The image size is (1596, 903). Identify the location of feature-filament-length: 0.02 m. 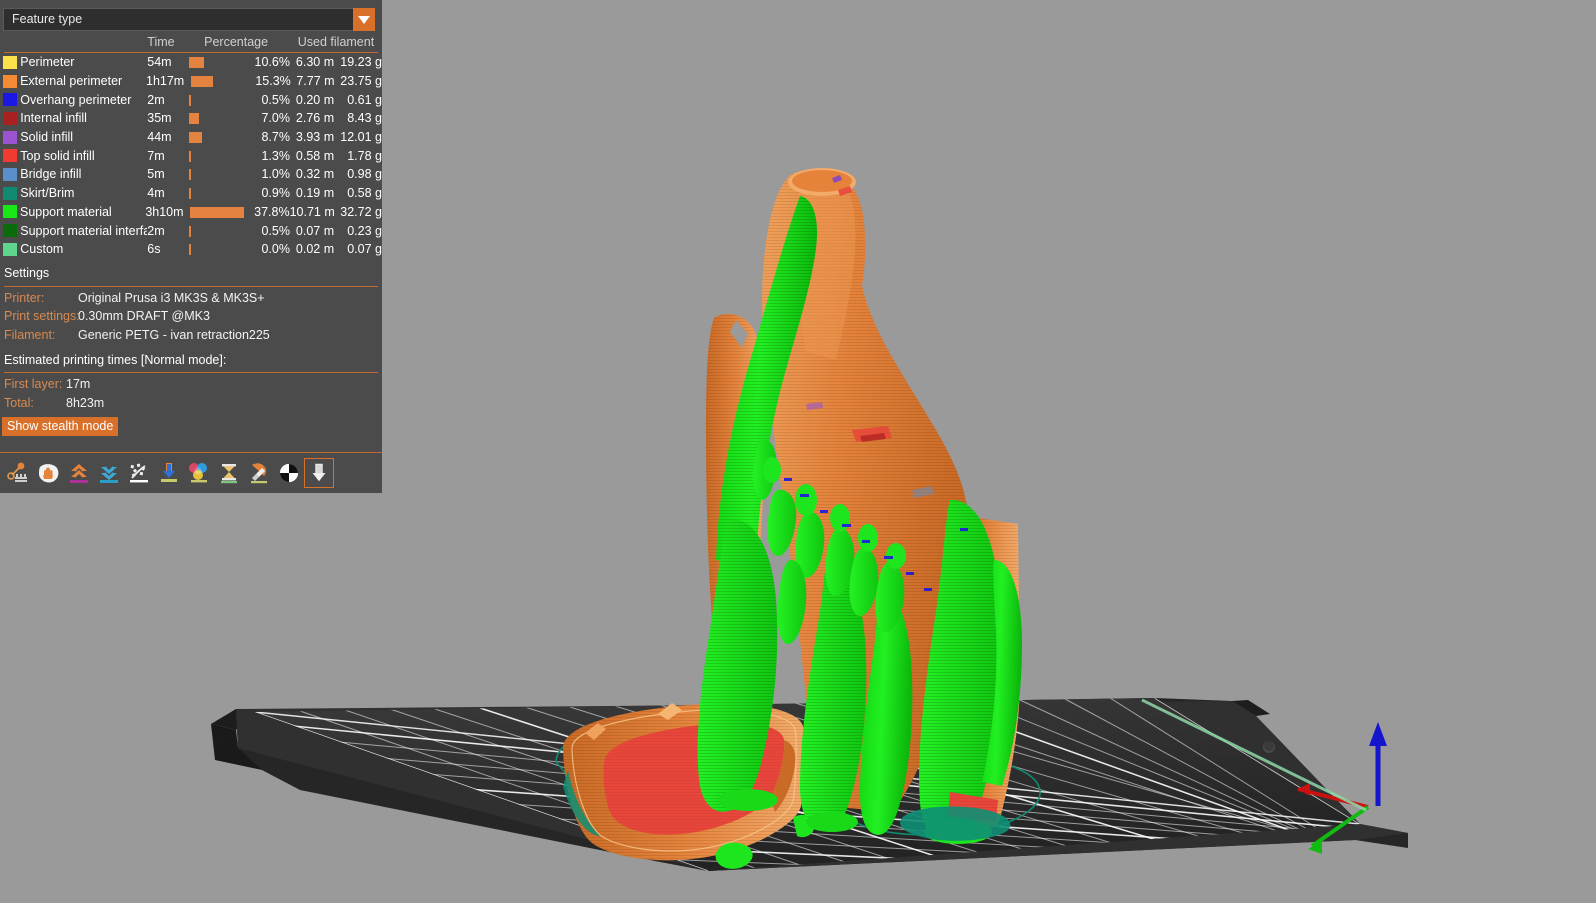
(315, 249).